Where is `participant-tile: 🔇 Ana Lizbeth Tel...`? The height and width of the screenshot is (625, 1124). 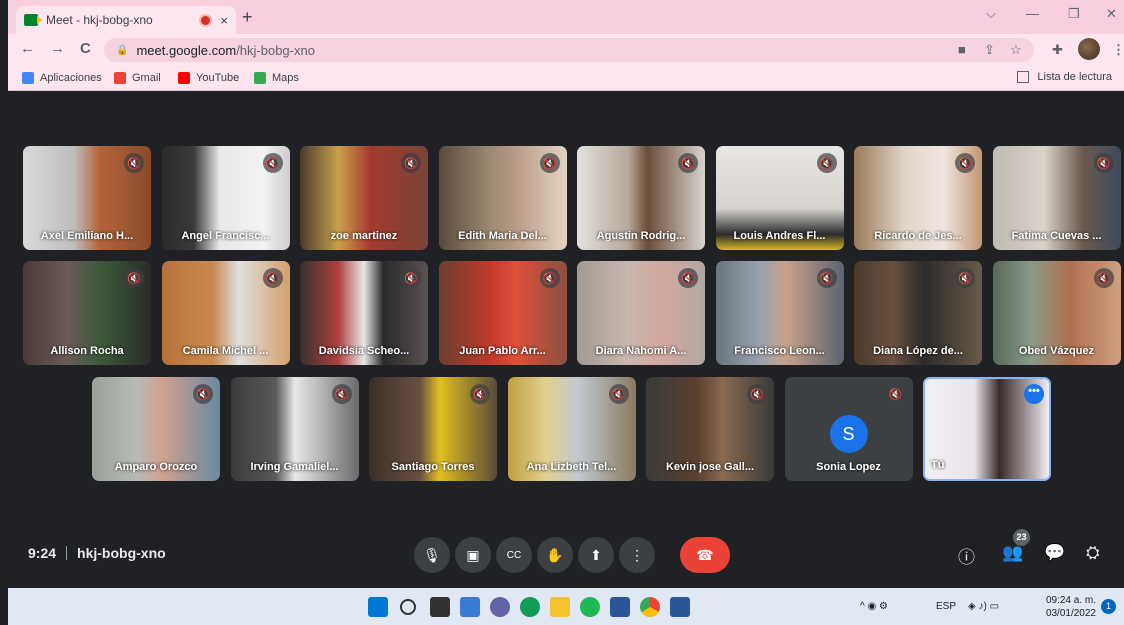 participant-tile: 🔇 Ana Lizbeth Tel... is located at coordinates (571, 429).